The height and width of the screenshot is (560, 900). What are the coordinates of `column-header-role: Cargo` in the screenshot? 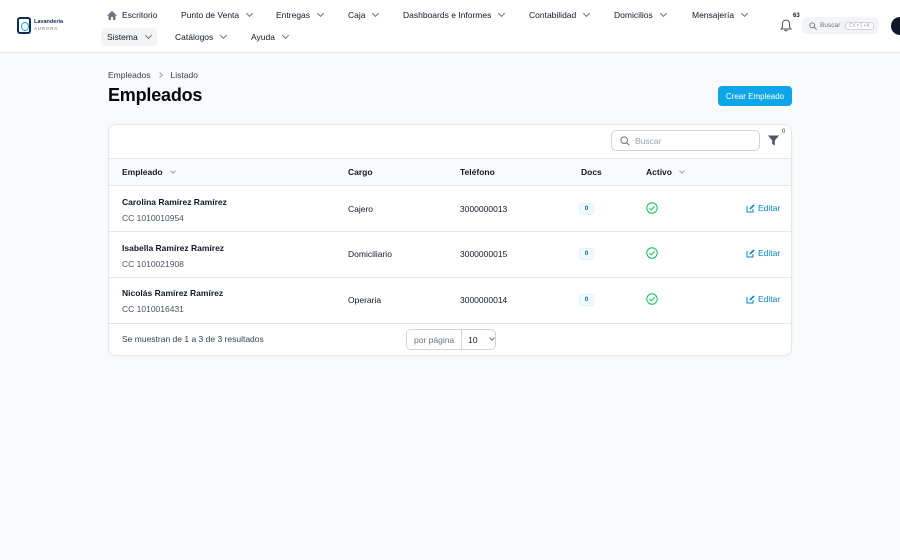 It's located at (360, 172).